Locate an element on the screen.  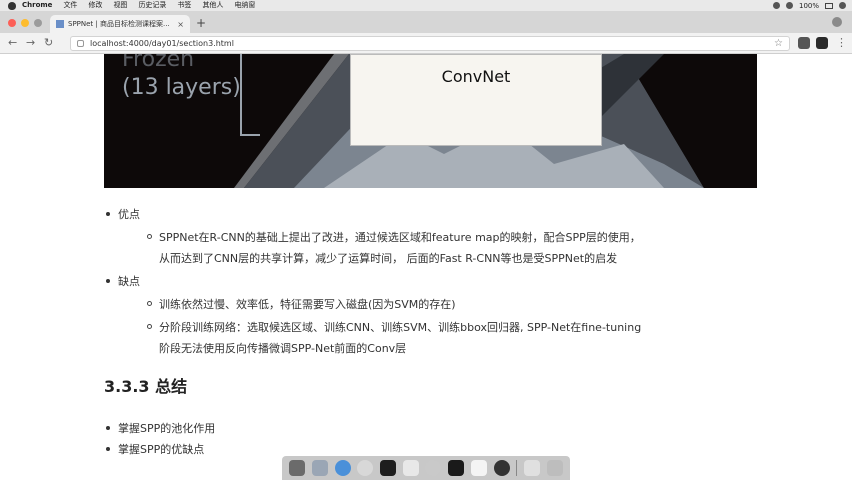
list-item-summary: 掌握SPP的池化作用 is located at coordinates (161, 428).